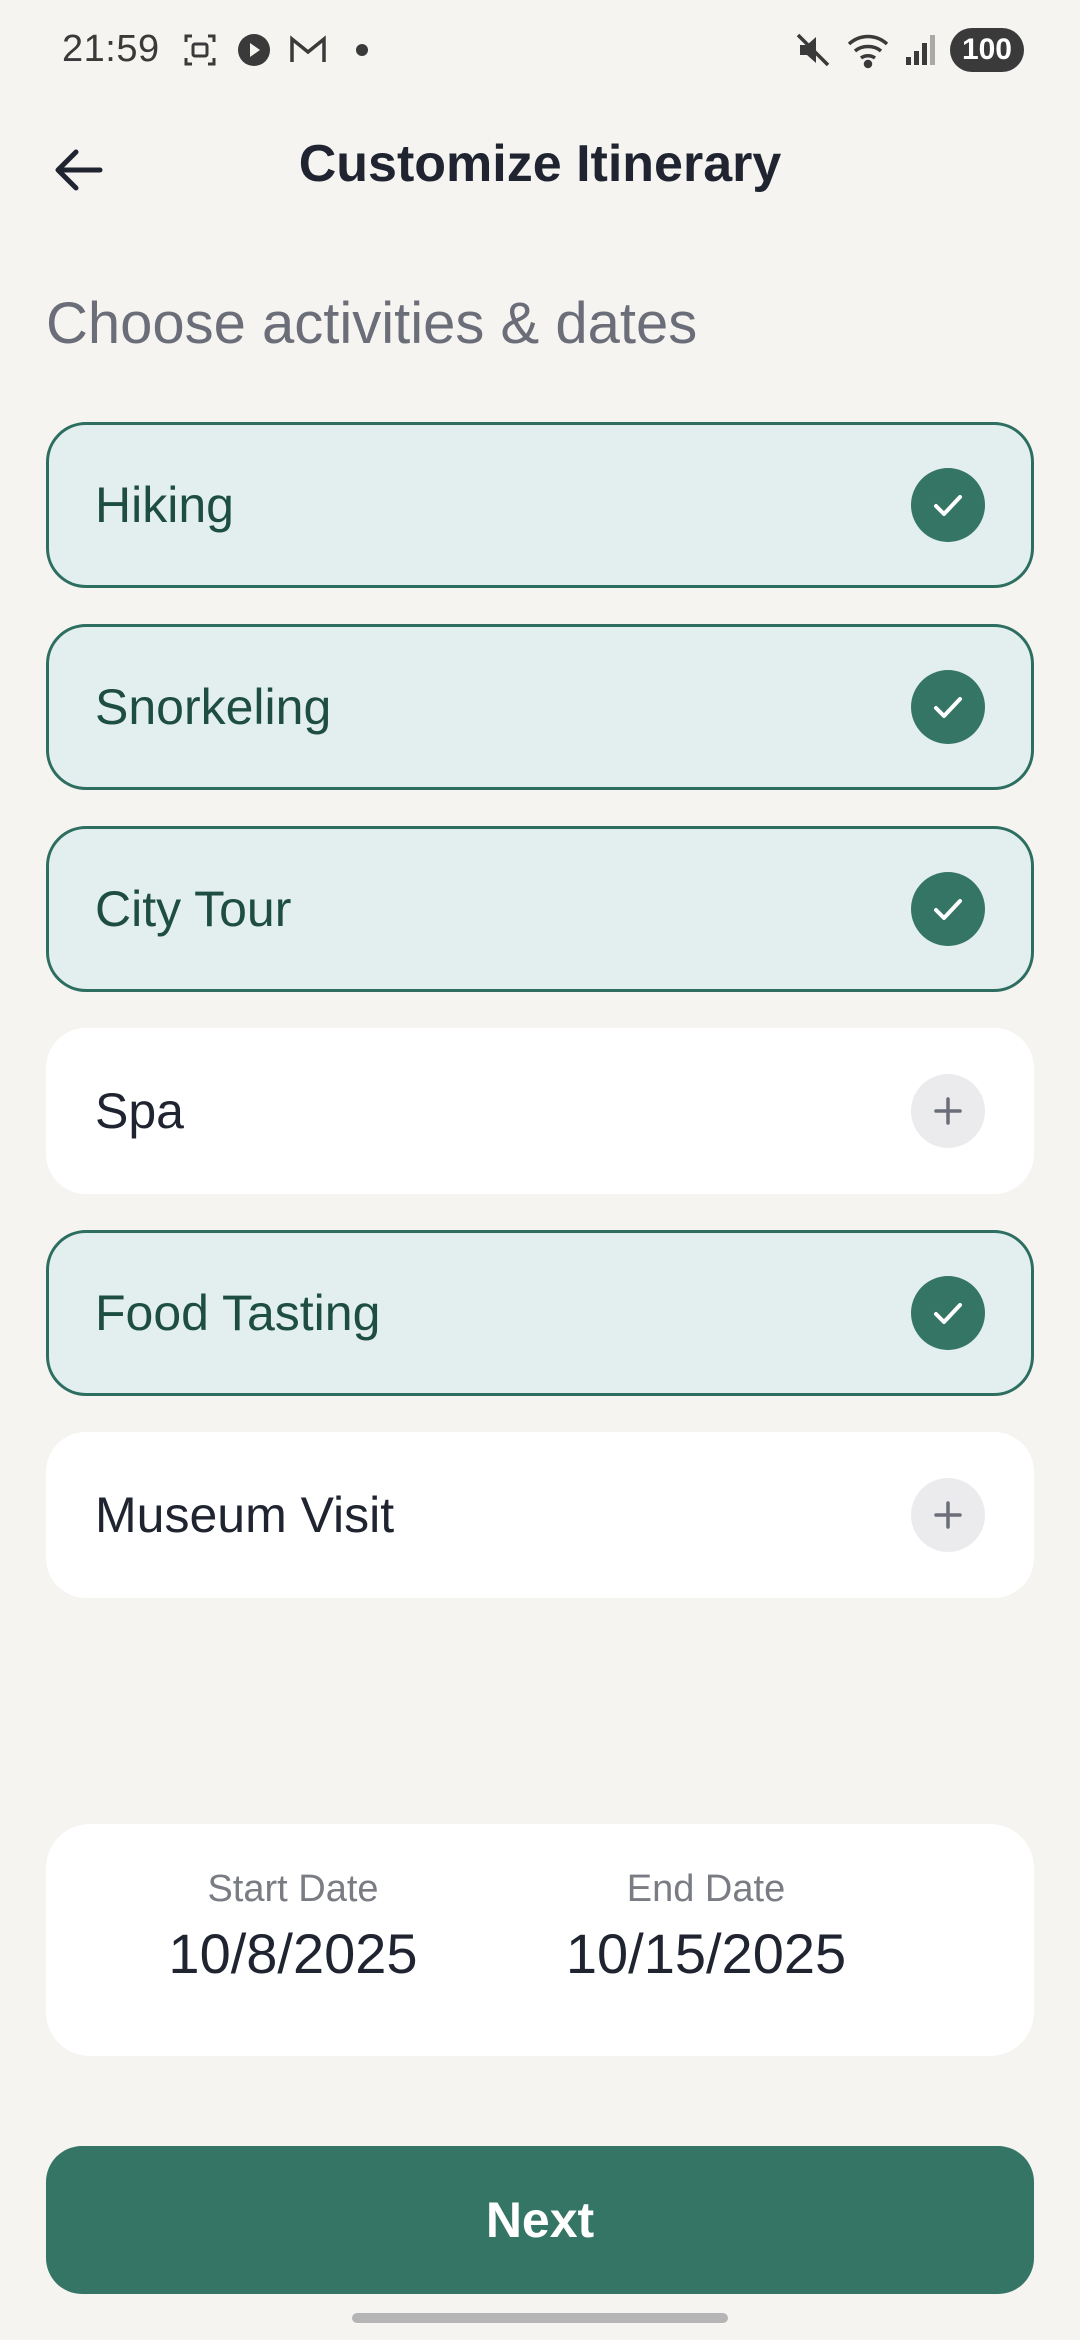  What do you see at coordinates (540, 1111) in the screenshot?
I see `activity-item-spa: Spa` at bounding box center [540, 1111].